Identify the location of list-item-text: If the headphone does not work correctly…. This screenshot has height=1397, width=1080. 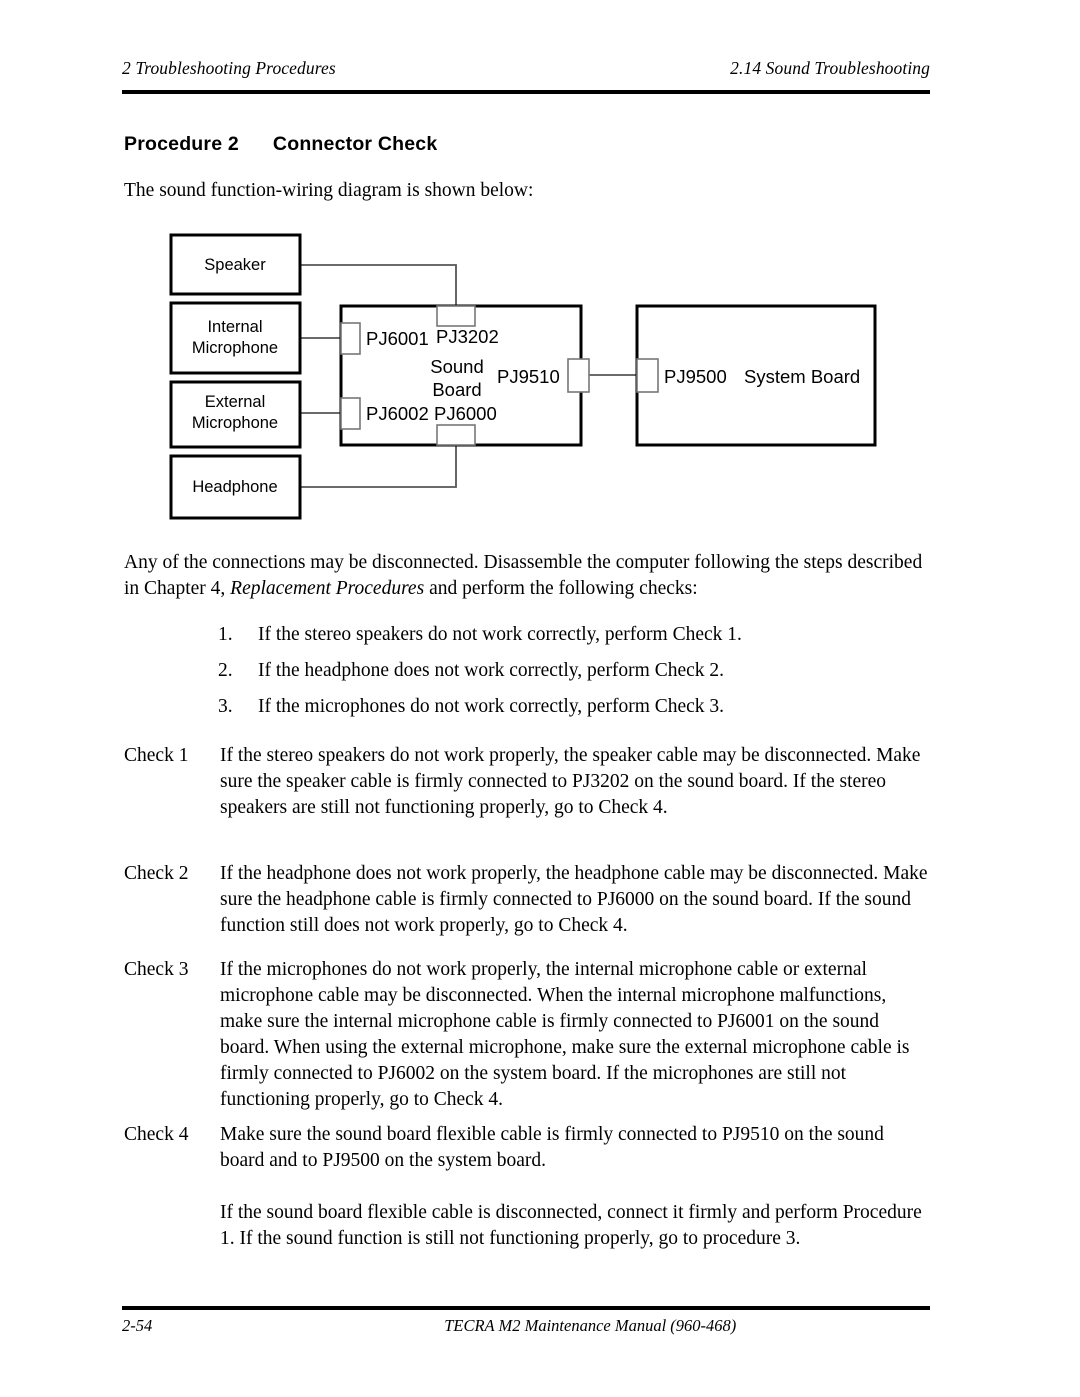
(491, 670).